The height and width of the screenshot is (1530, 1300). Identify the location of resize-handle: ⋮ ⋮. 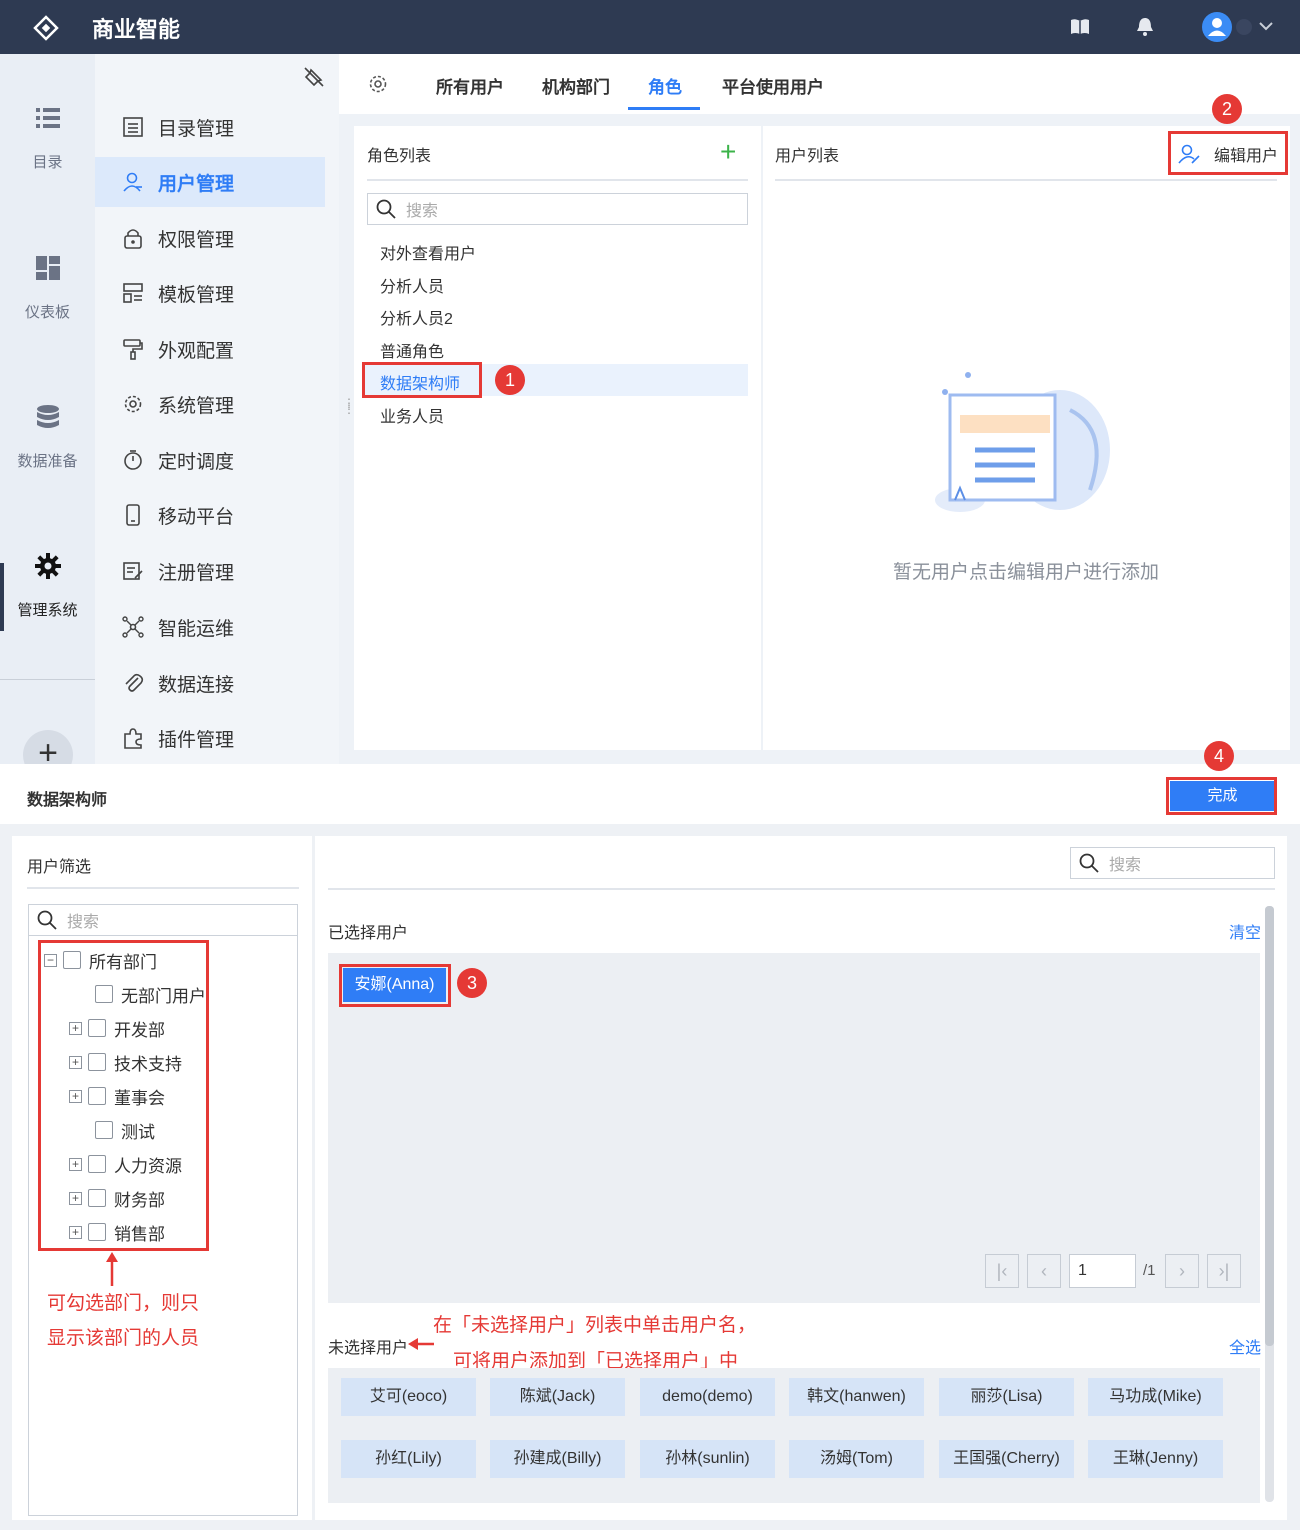
(349, 406).